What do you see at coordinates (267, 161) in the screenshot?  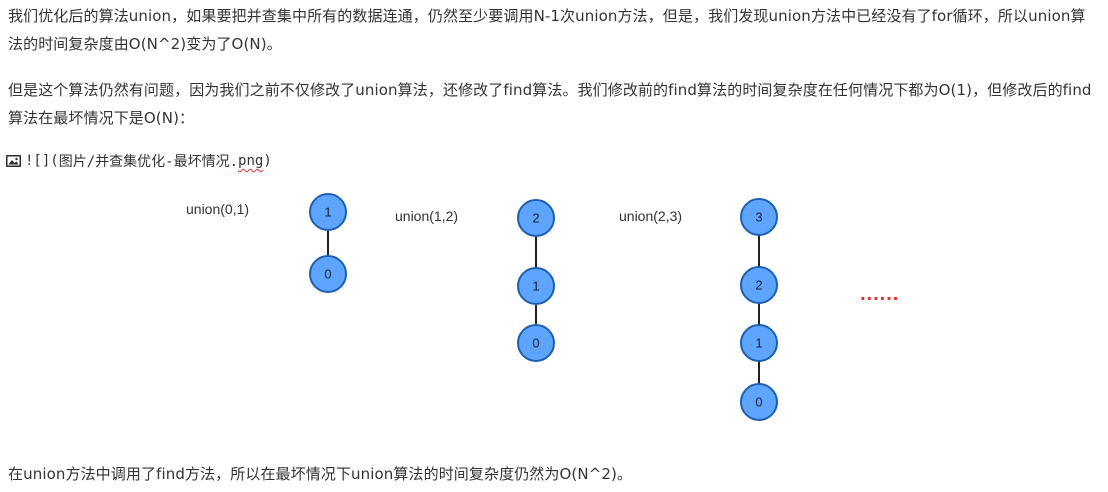 I see `image-ref-suffix: )` at bounding box center [267, 161].